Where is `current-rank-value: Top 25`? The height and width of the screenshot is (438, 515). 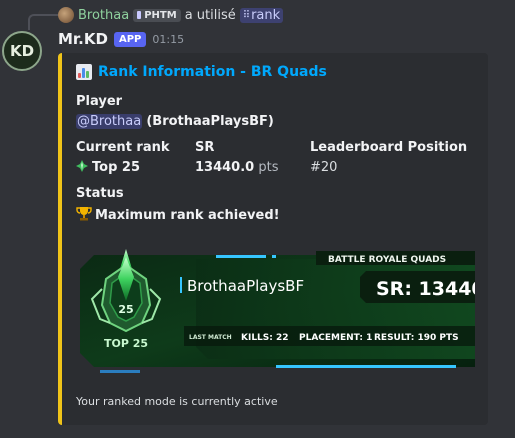 current-rank-value: Top 25 is located at coordinates (108, 167).